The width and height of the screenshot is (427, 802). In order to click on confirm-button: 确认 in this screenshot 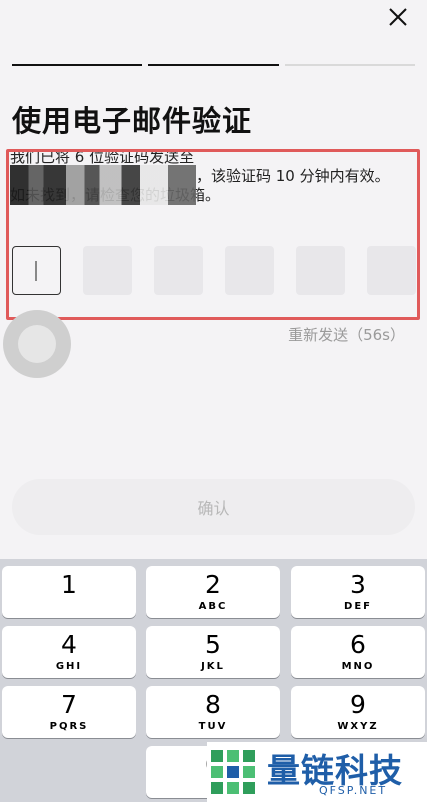, I will do `click(213, 507)`.